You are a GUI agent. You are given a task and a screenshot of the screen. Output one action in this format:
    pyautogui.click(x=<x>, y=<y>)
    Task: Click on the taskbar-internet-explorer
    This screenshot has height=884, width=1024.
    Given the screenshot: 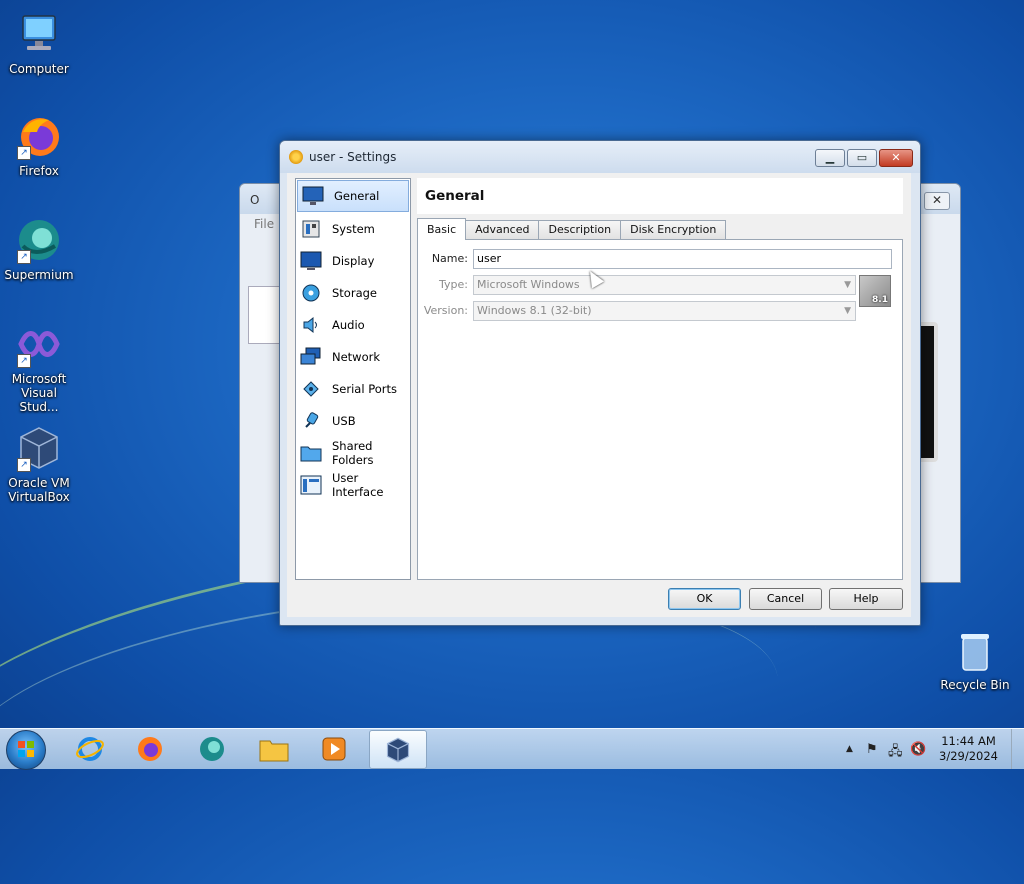 What is the action you would take?
    pyautogui.click(x=90, y=748)
    